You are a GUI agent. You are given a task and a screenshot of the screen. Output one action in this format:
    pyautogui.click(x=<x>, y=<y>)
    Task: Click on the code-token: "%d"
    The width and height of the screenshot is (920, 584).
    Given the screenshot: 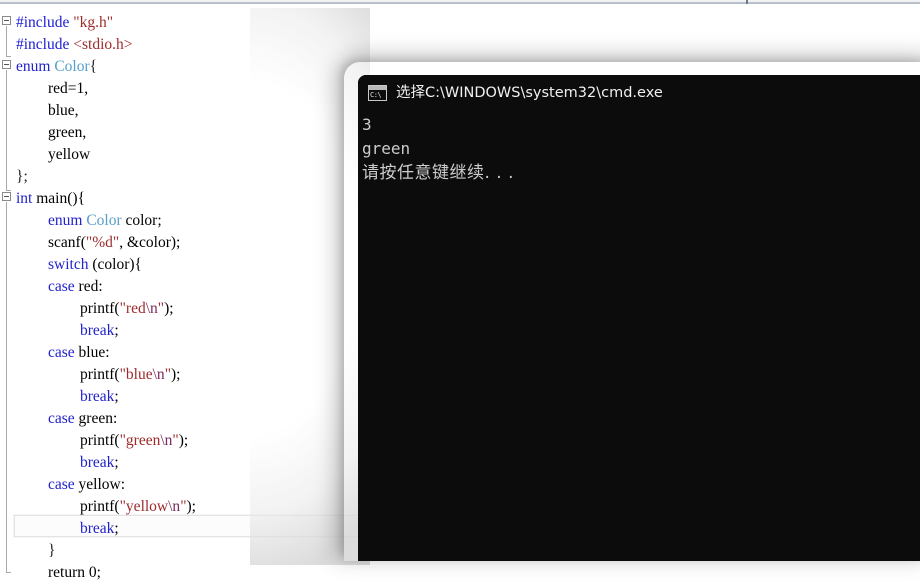 What is the action you would take?
    pyautogui.click(x=102, y=242)
    